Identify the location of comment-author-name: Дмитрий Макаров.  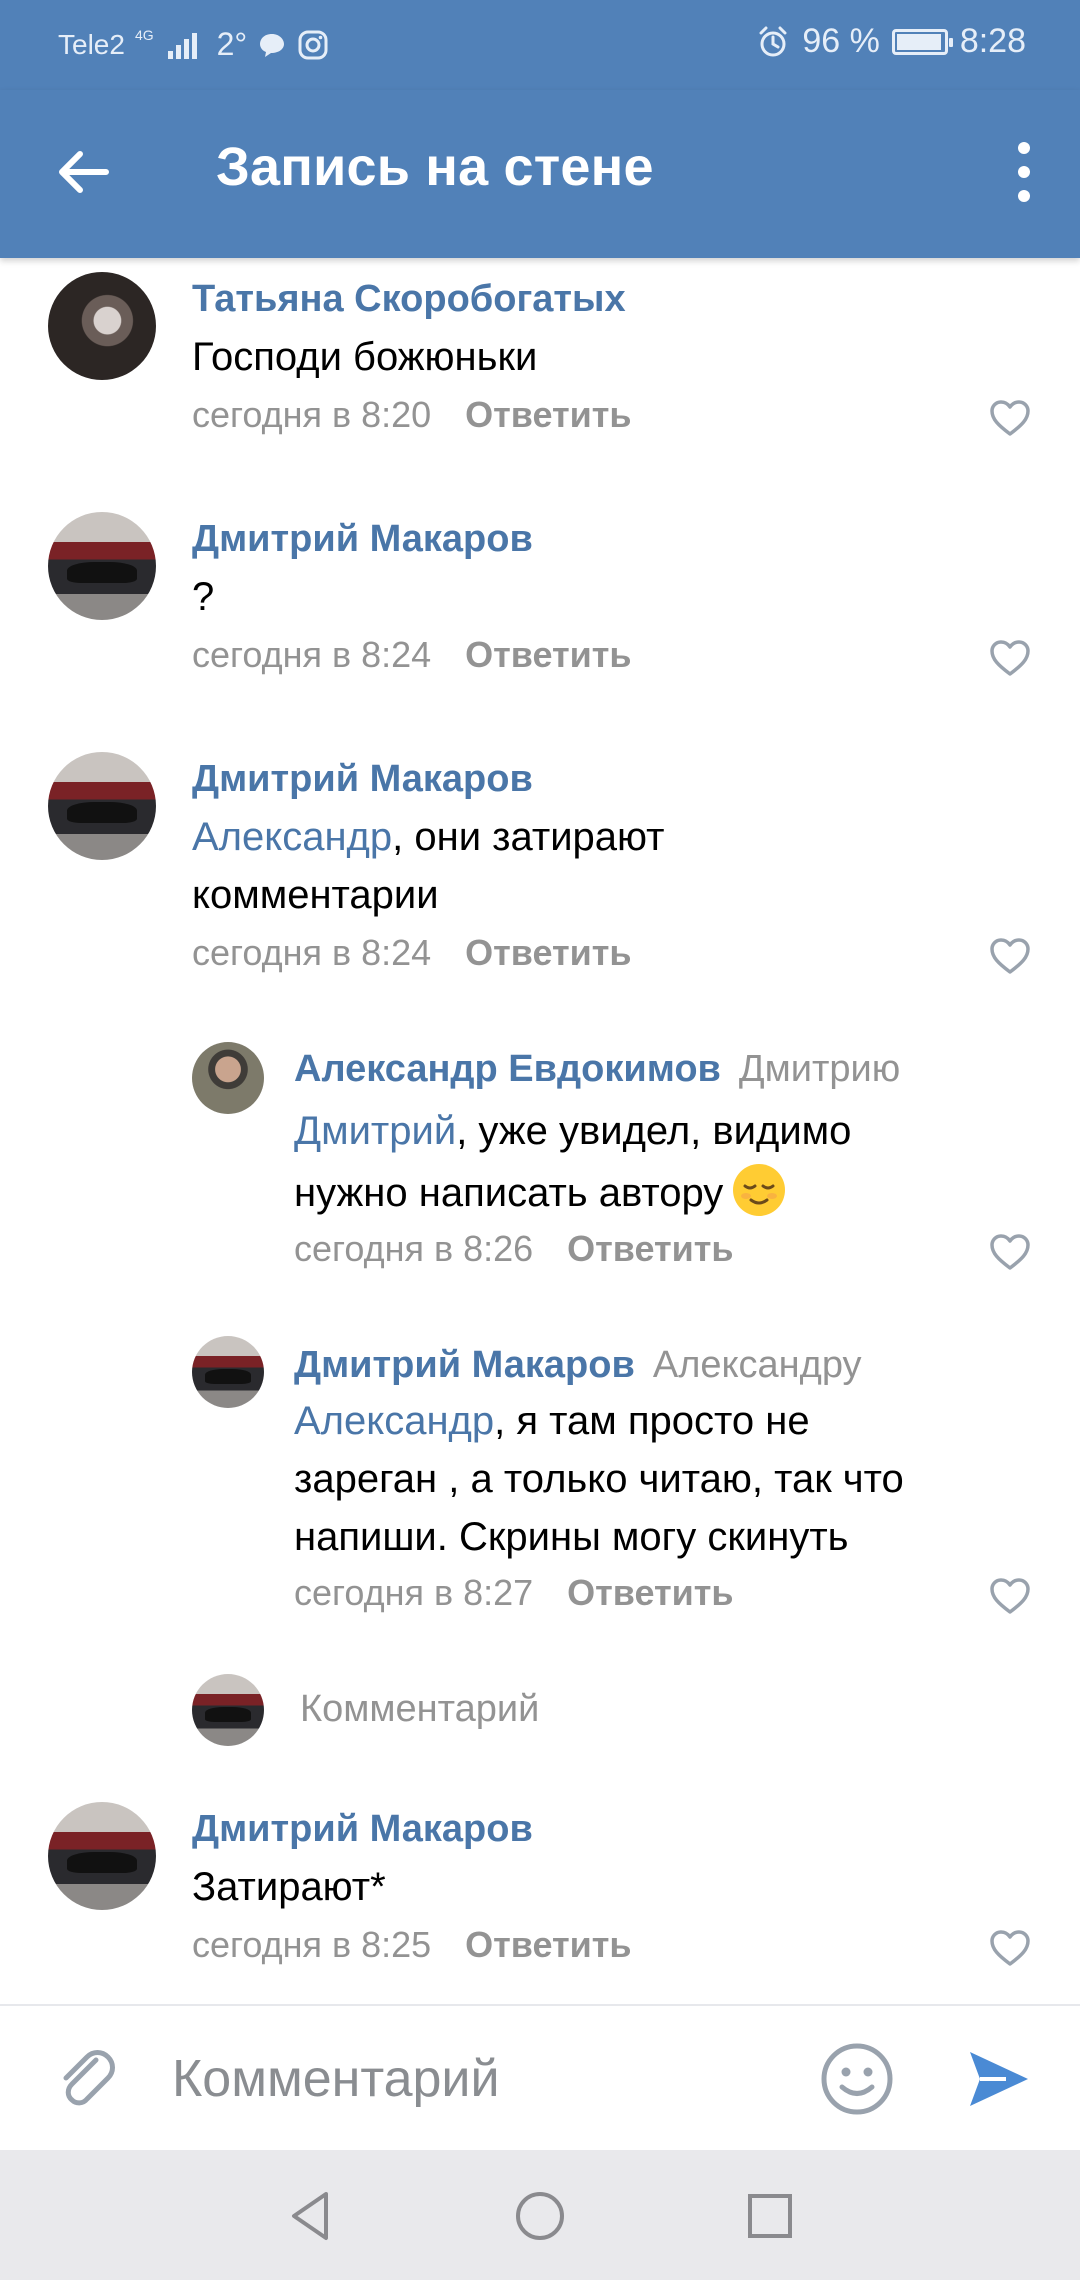
(464, 1365).